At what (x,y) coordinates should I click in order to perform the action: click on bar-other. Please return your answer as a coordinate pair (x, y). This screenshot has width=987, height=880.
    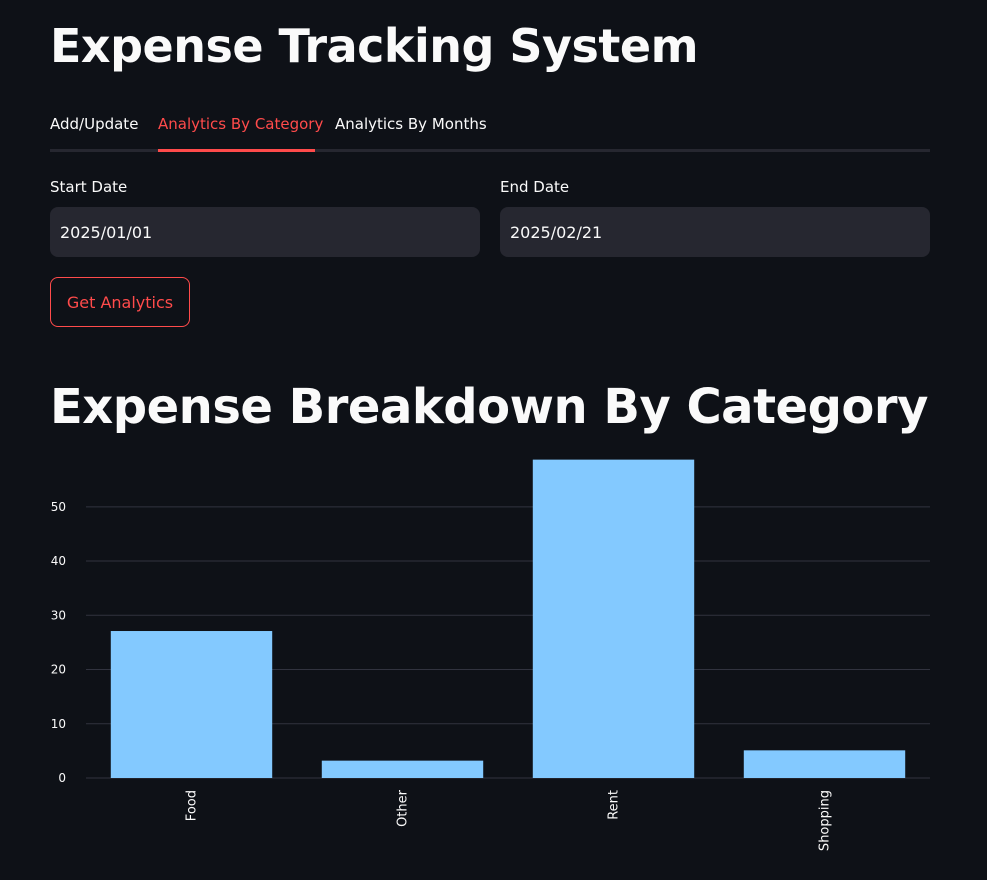
    Looking at the image, I should click on (402, 769).